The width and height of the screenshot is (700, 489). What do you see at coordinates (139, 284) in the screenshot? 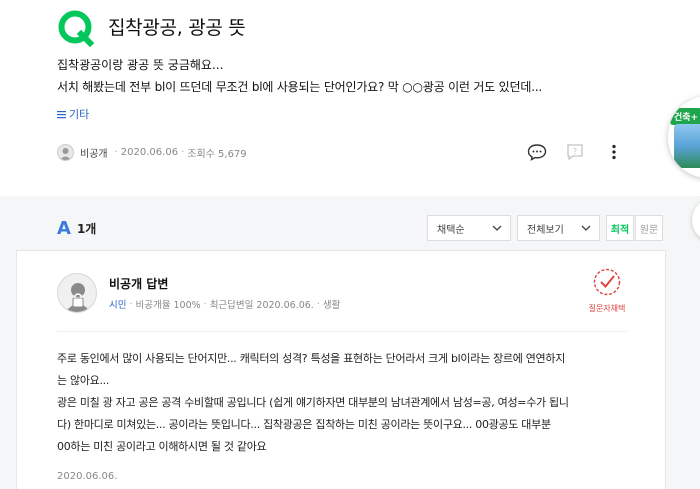
I see `answerer-name: 비공개 답변` at bounding box center [139, 284].